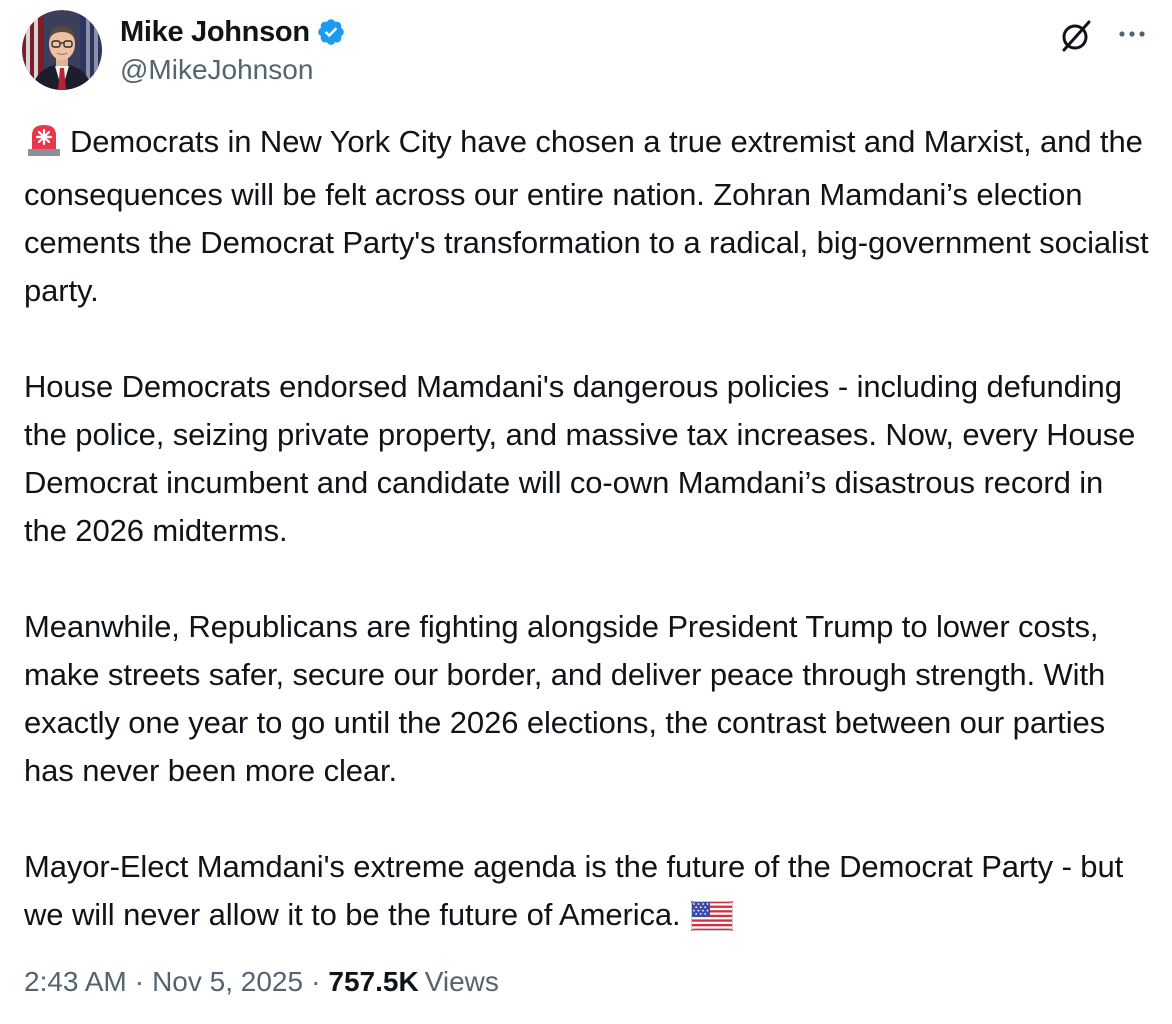  Describe the element at coordinates (215, 32) in the screenshot. I see `display-name: Mike Johnson` at that location.